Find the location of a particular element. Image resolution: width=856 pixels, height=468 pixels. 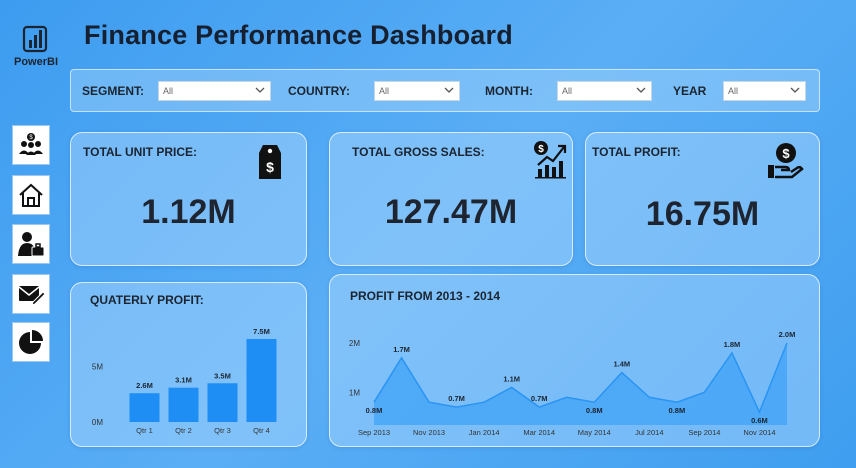

segment-value: All is located at coordinates (168, 91).